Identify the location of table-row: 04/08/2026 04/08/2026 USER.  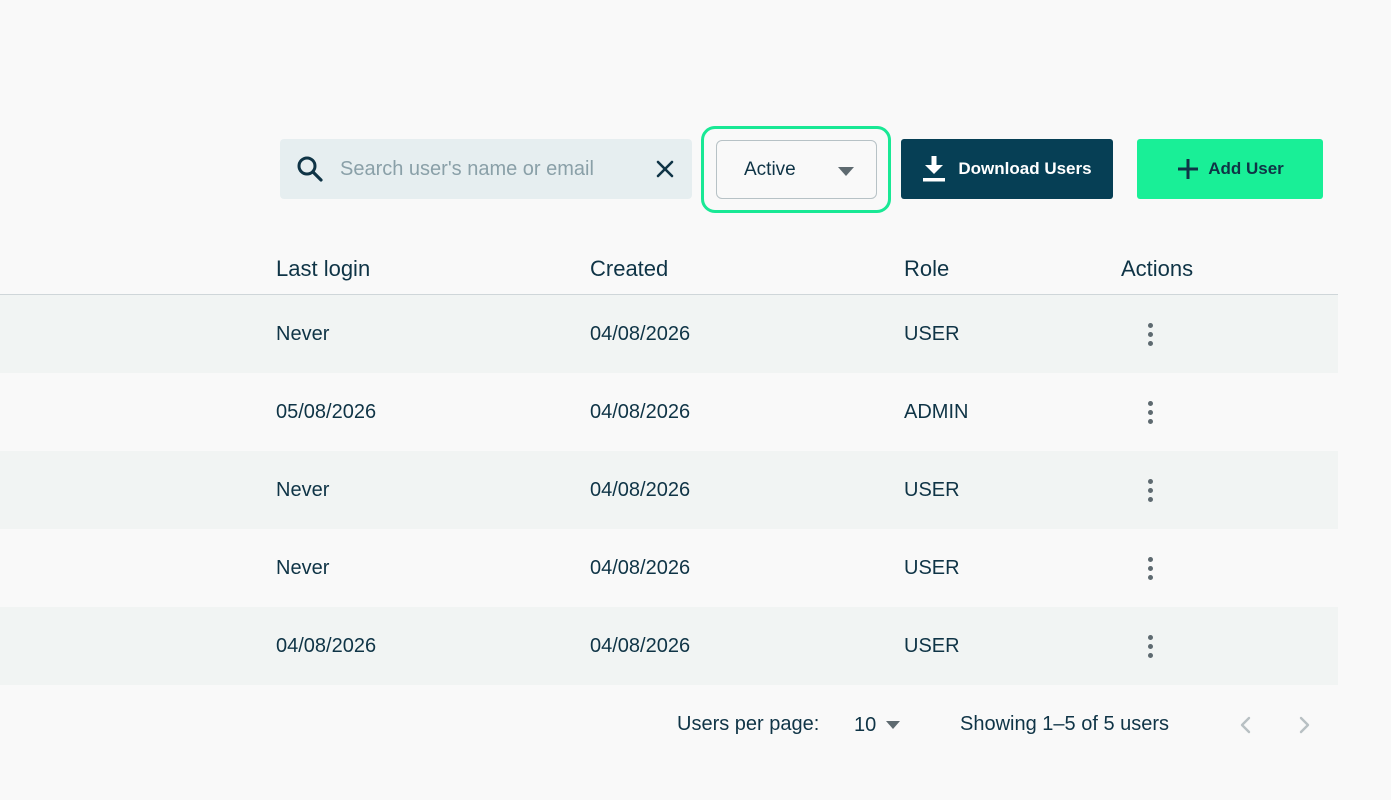
(669, 646).